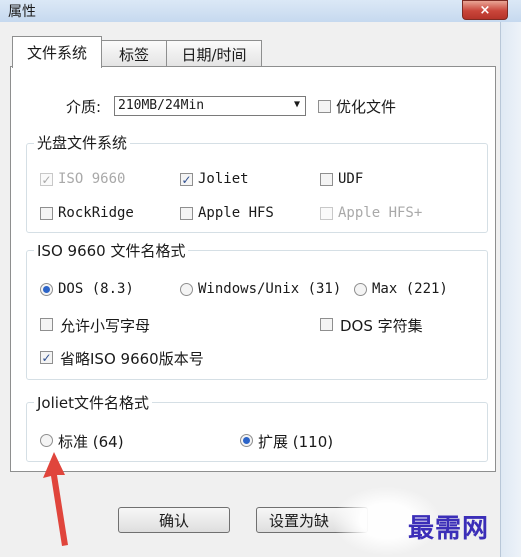 The width and height of the screenshot is (521, 557). I want to click on annotation-arrow-icon, so click(55, 499).